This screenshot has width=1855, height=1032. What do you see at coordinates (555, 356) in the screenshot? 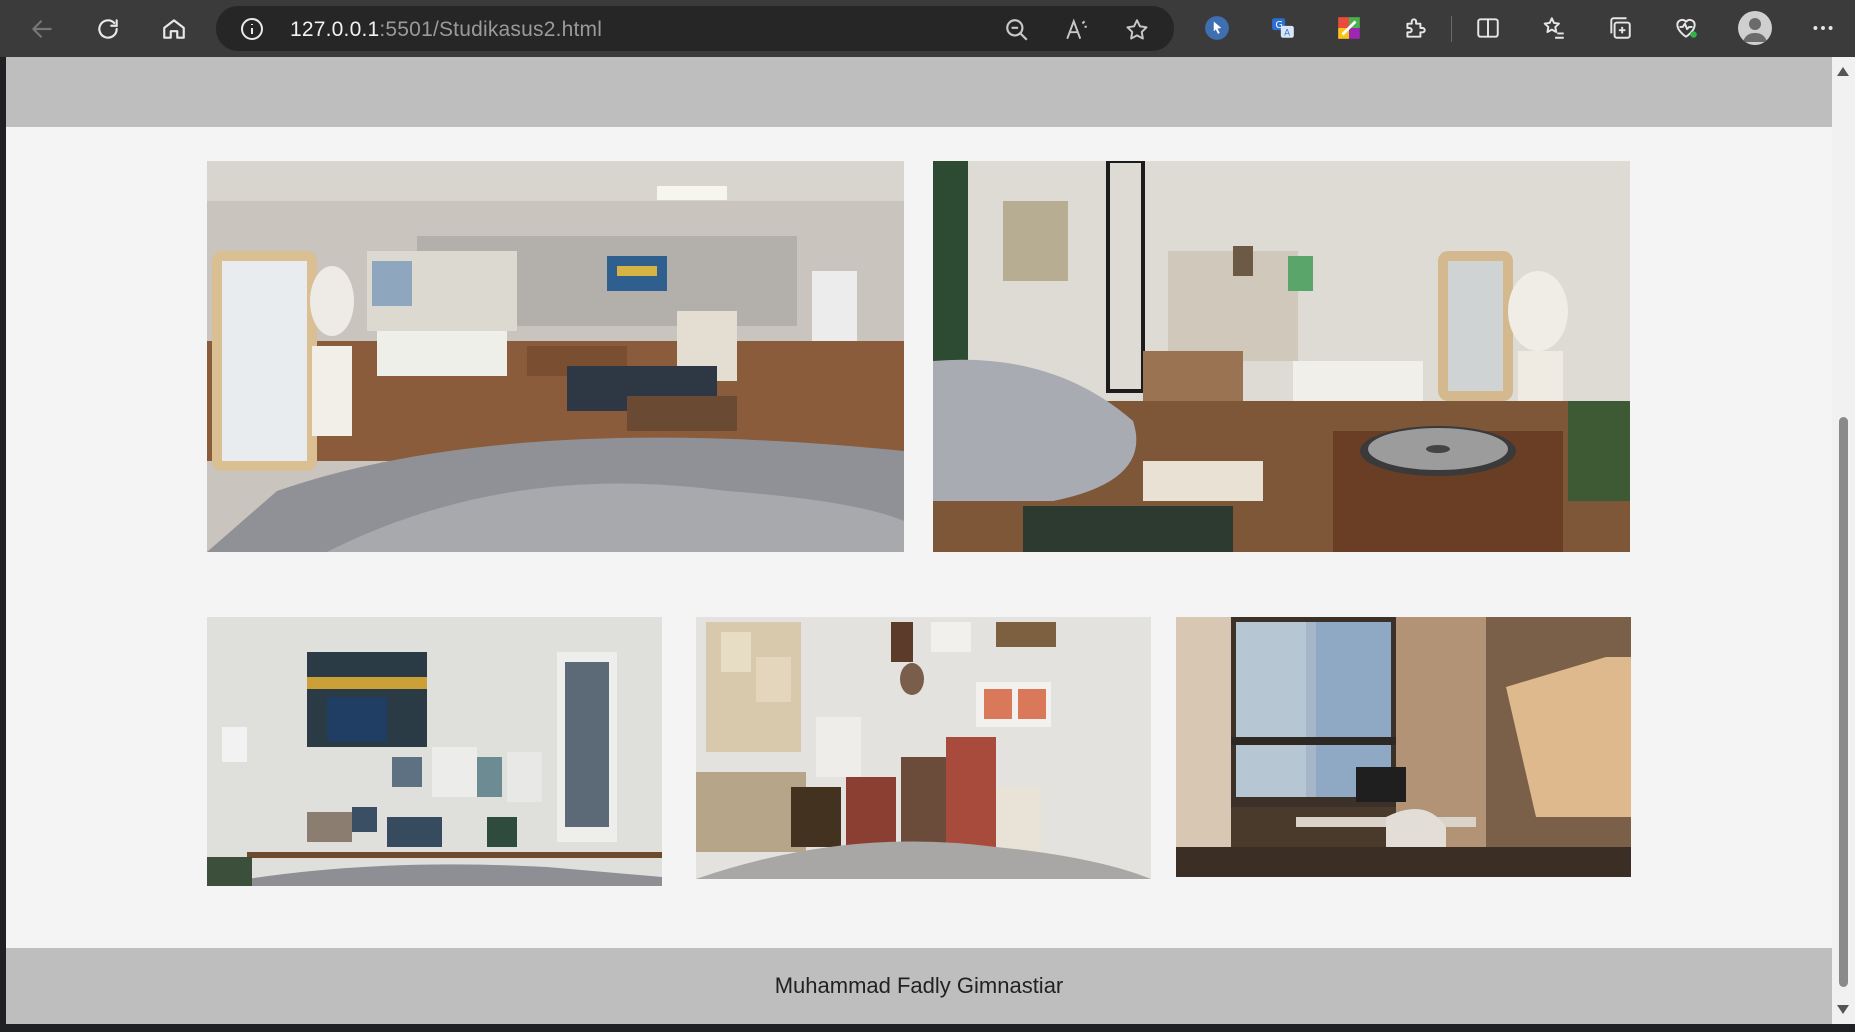
I see `gallery-photo-living-room` at bounding box center [555, 356].